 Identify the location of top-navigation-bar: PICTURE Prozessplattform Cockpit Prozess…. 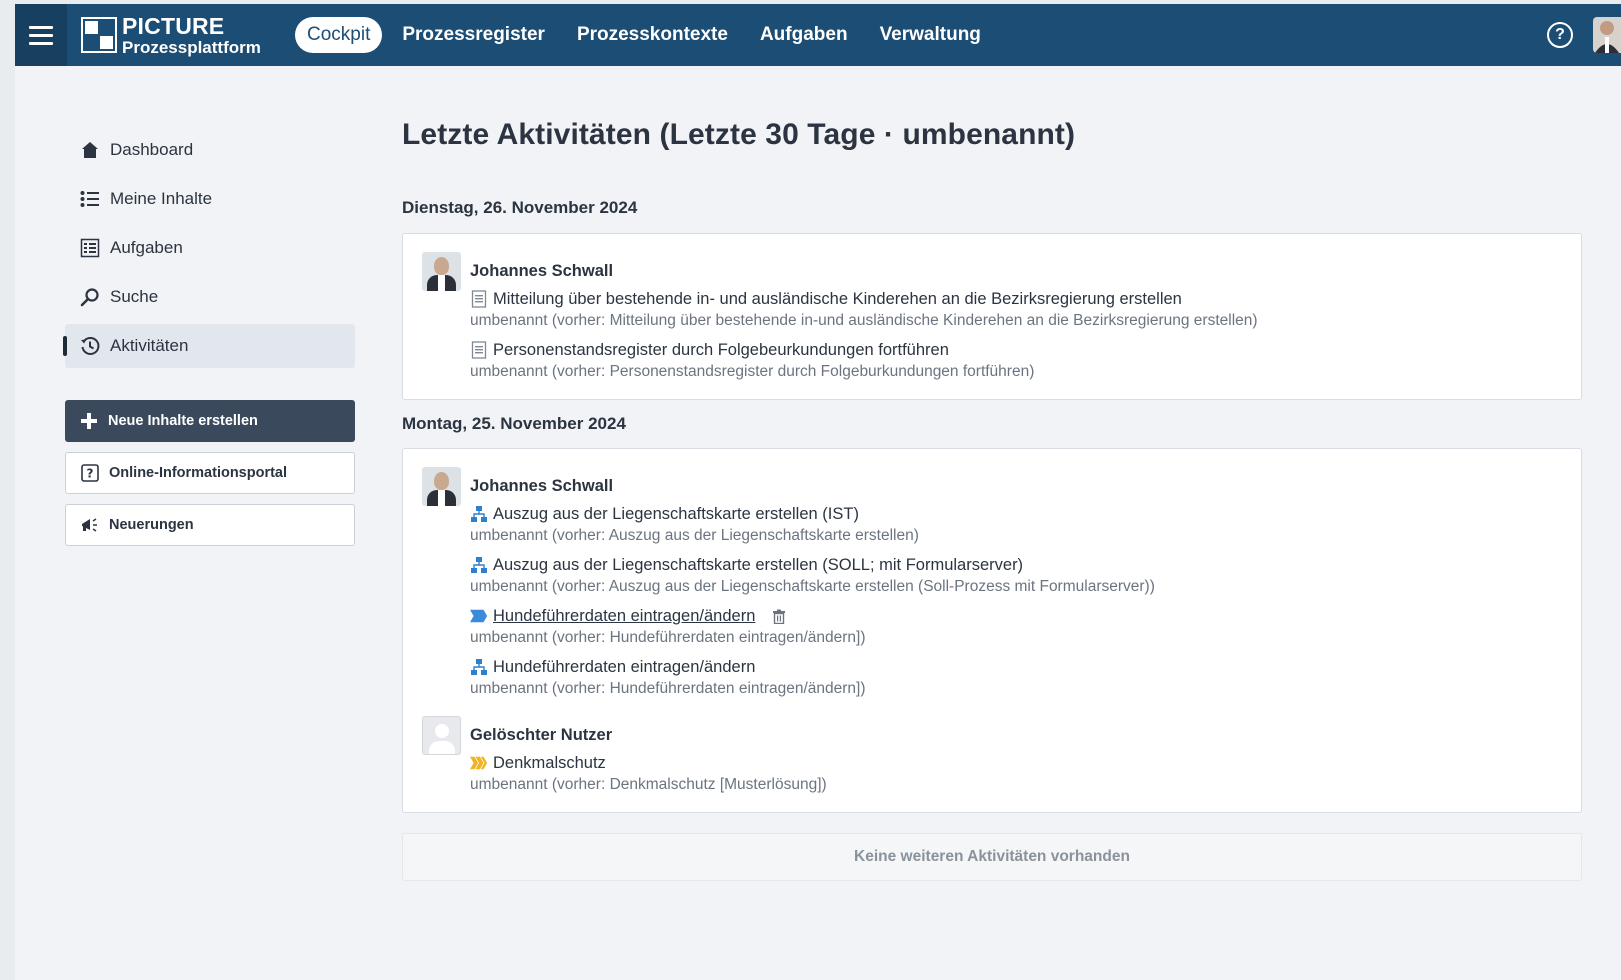
(818, 35).